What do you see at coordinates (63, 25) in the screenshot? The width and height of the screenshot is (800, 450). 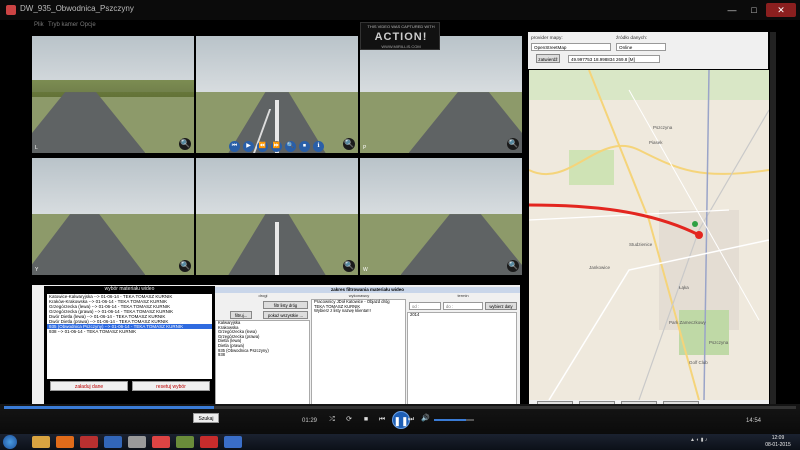 I see `menu-tryb-kamer: Tryb kamer` at bounding box center [63, 25].